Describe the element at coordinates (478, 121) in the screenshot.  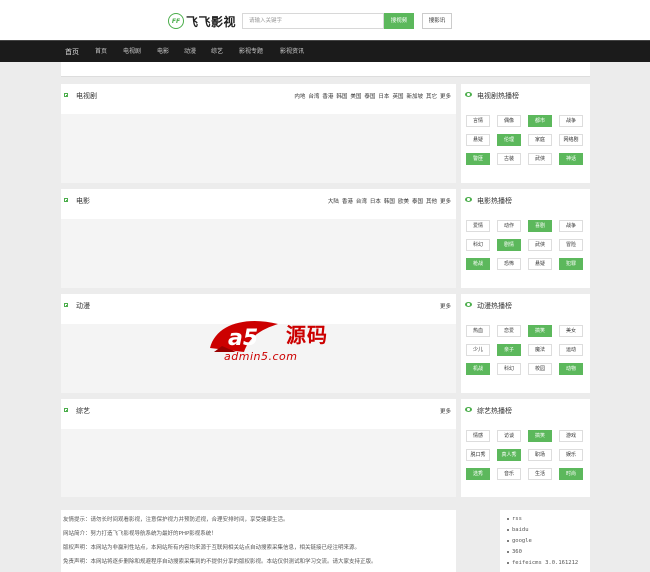
I see `genre-tag: 言情` at that location.